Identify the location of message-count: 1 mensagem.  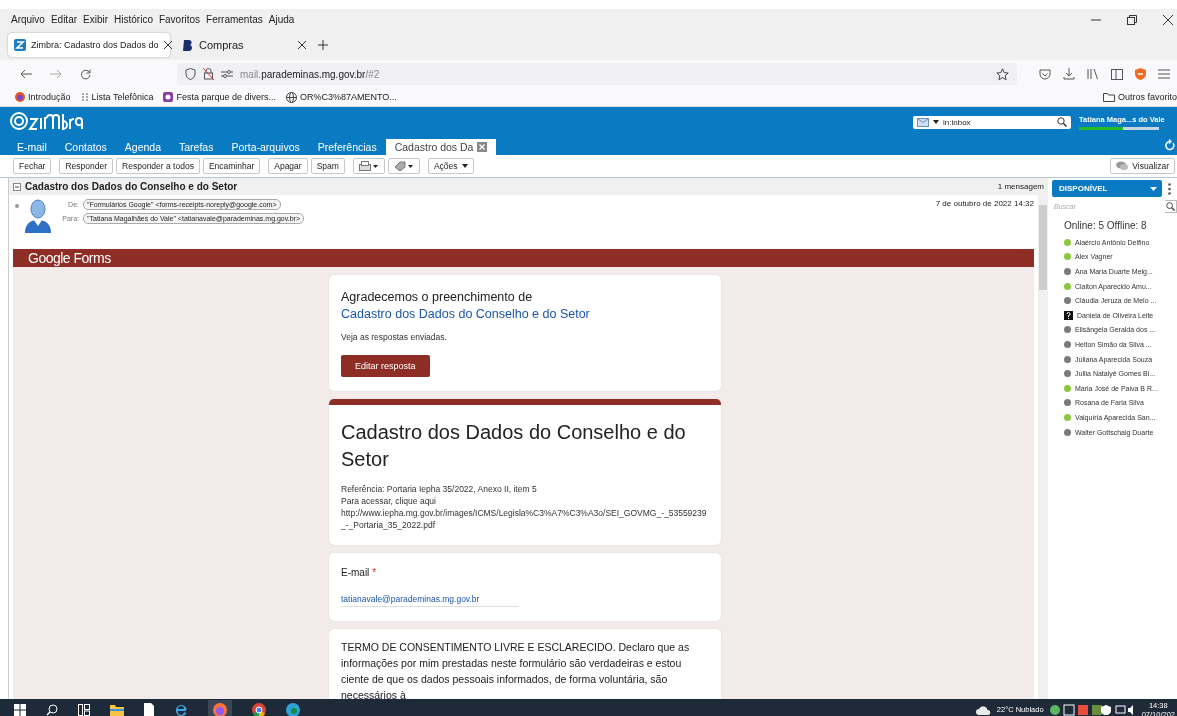
(1020, 186).